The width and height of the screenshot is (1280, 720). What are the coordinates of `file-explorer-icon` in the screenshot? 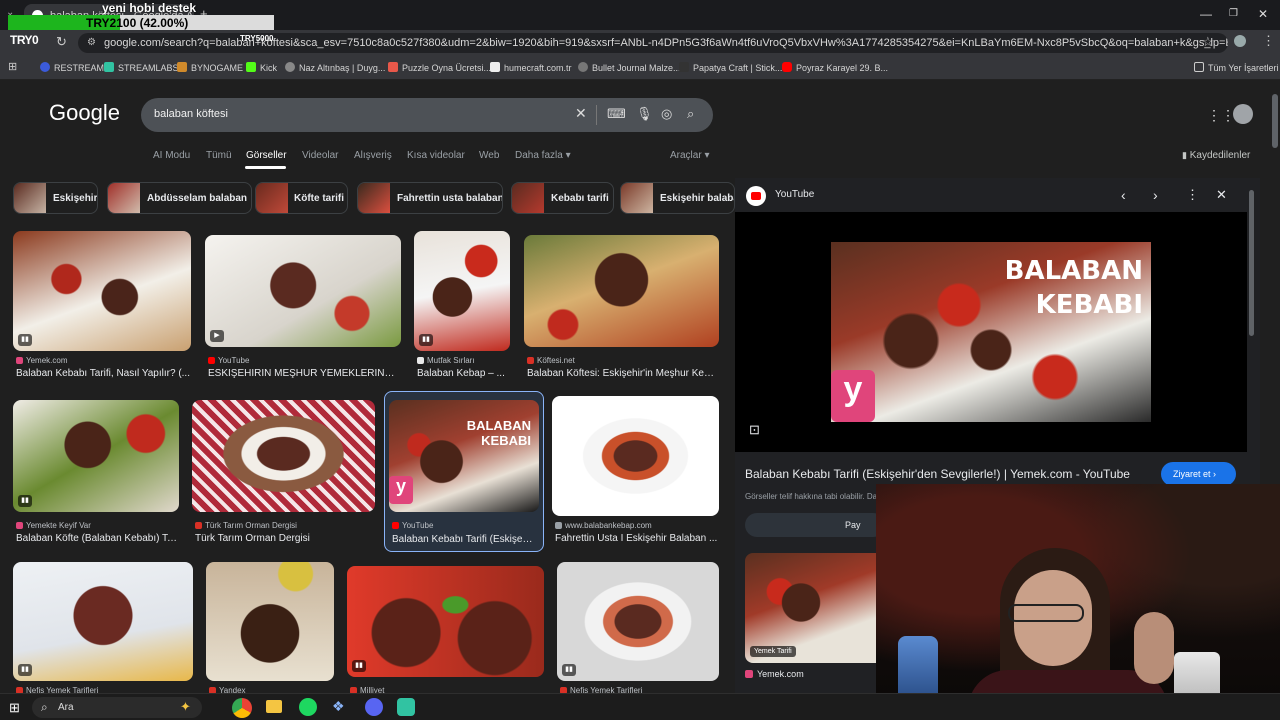 It's located at (274, 706).